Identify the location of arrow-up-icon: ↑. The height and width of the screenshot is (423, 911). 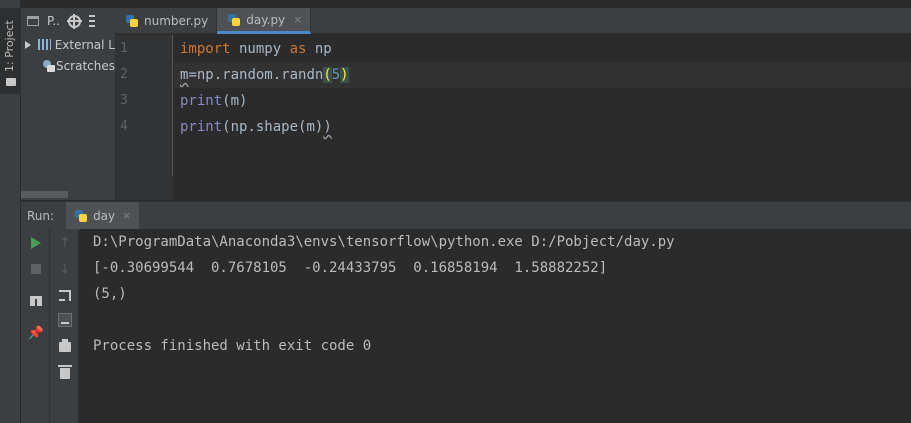
(65, 243).